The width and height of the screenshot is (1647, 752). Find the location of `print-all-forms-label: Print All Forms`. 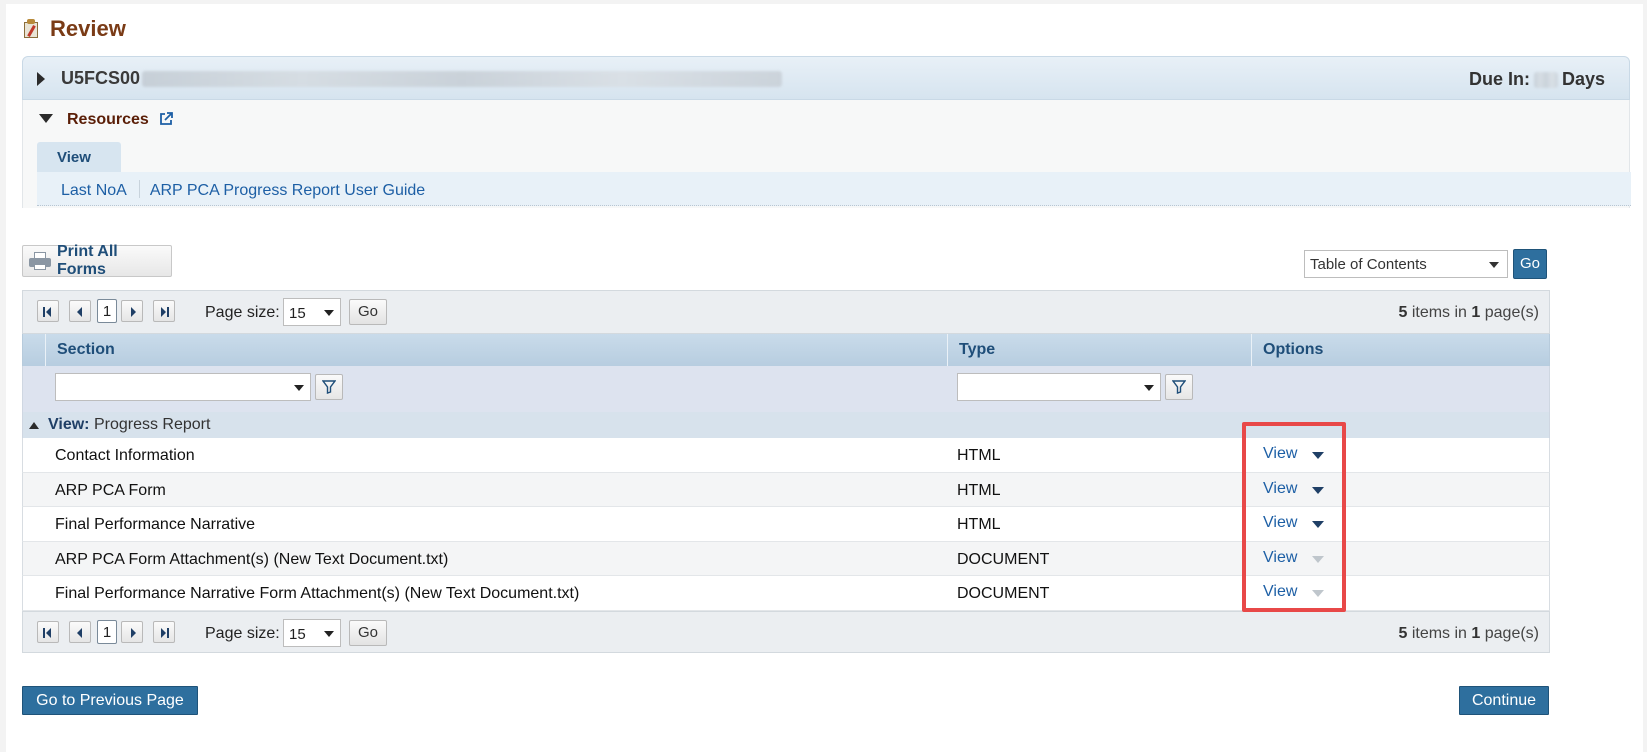

print-all-forms-label: Print All Forms is located at coordinates (87, 260).